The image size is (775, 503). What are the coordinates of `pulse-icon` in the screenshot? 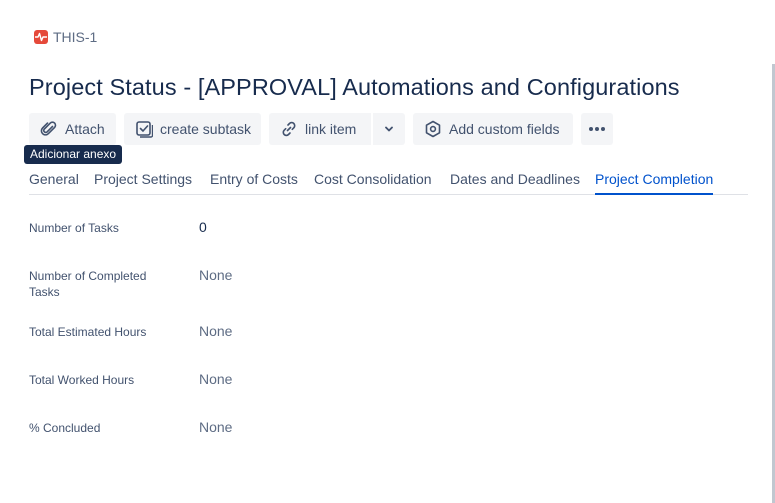 It's located at (41, 37).